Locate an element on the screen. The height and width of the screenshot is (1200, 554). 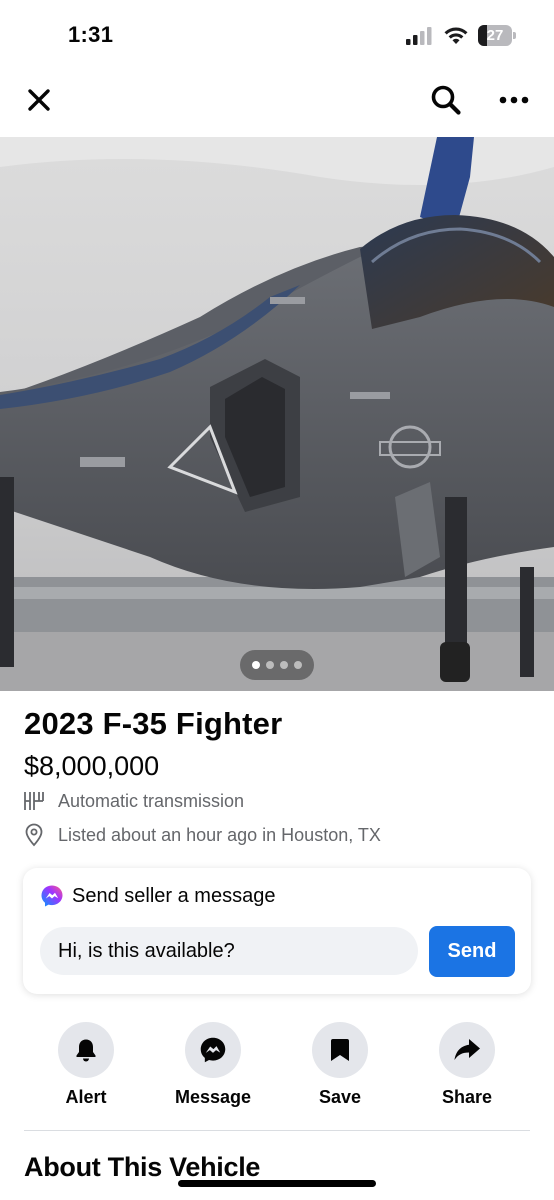
transmission-text: Automatic transmission is located at coordinates (151, 800).